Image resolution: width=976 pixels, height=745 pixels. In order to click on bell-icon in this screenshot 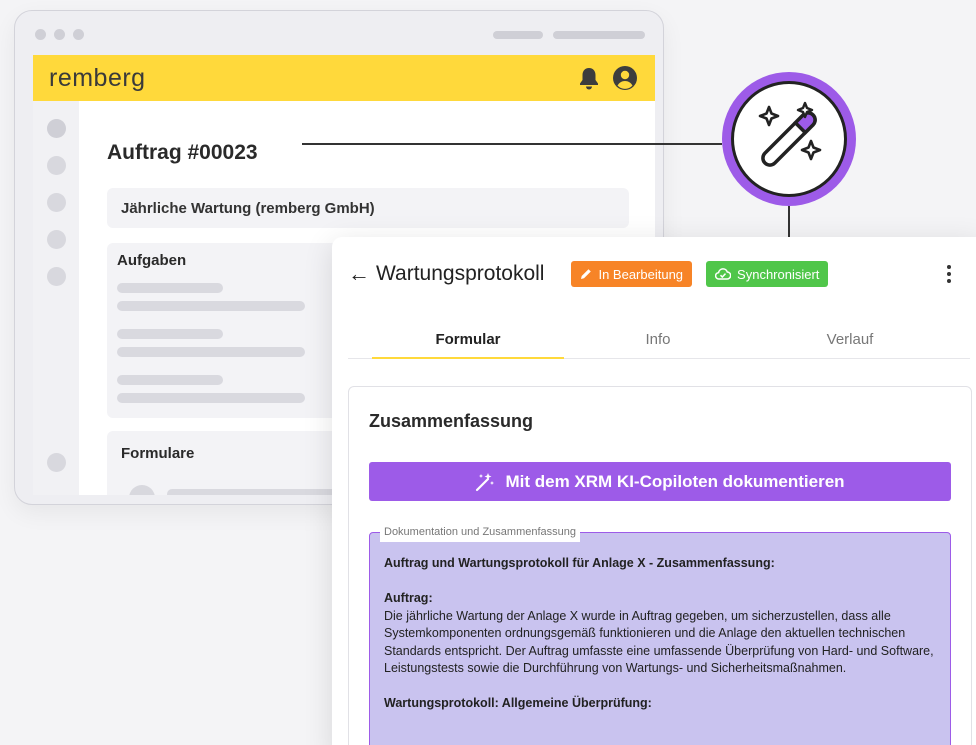, I will do `click(589, 78)`.